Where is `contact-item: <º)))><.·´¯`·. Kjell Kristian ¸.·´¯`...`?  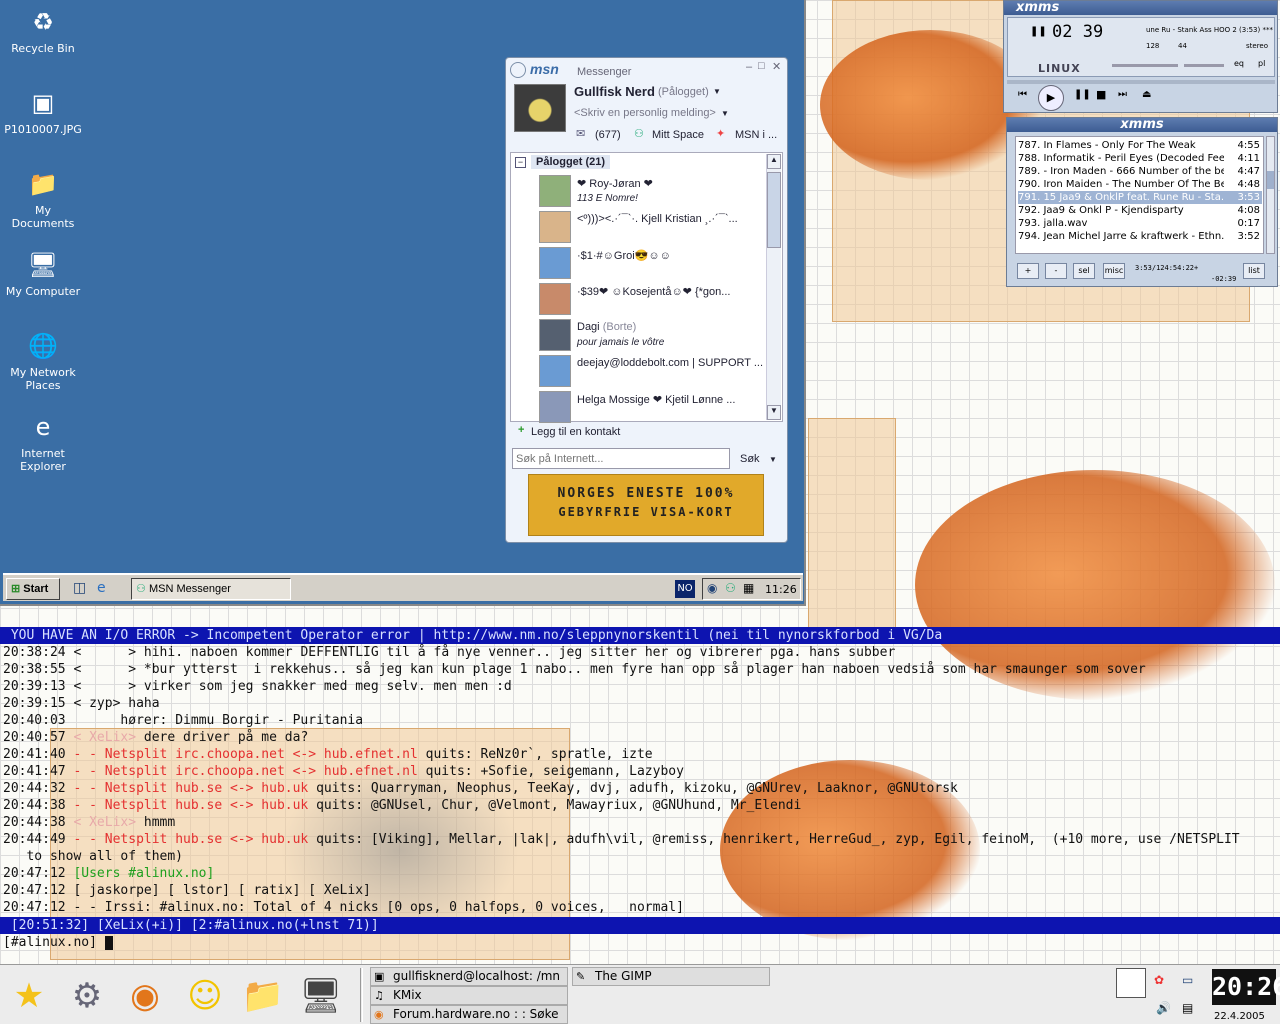
contact-item: <º)))><.·´¯`·. Kjell Kristian ¸.·´¯`... is located at coordinates (651, 227).